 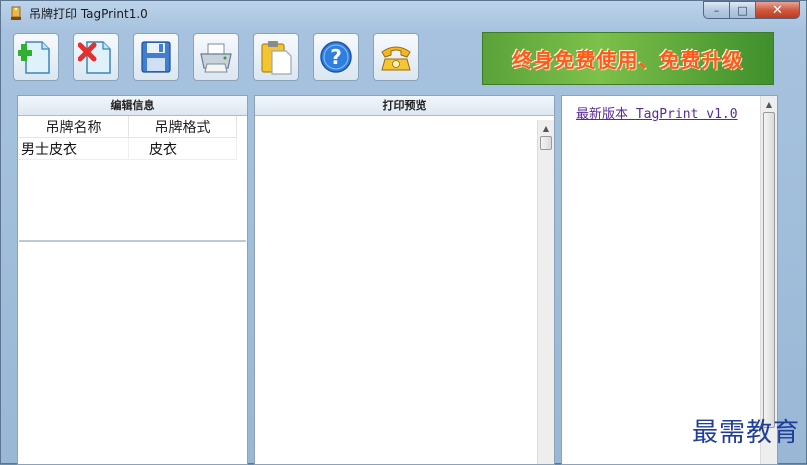 What do you see at coordinates (716, 10) in the screenshot?
I see `minimize-button: –` at bounding box center [716, 10].